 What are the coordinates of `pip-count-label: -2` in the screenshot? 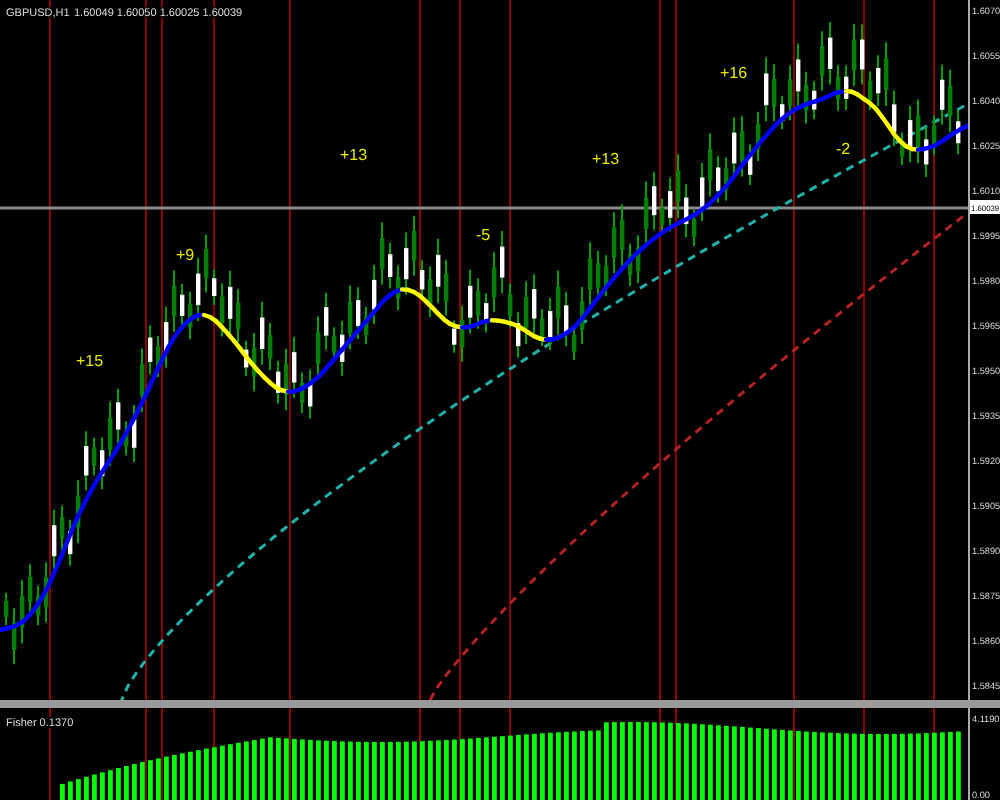 It's located at (843, 149).